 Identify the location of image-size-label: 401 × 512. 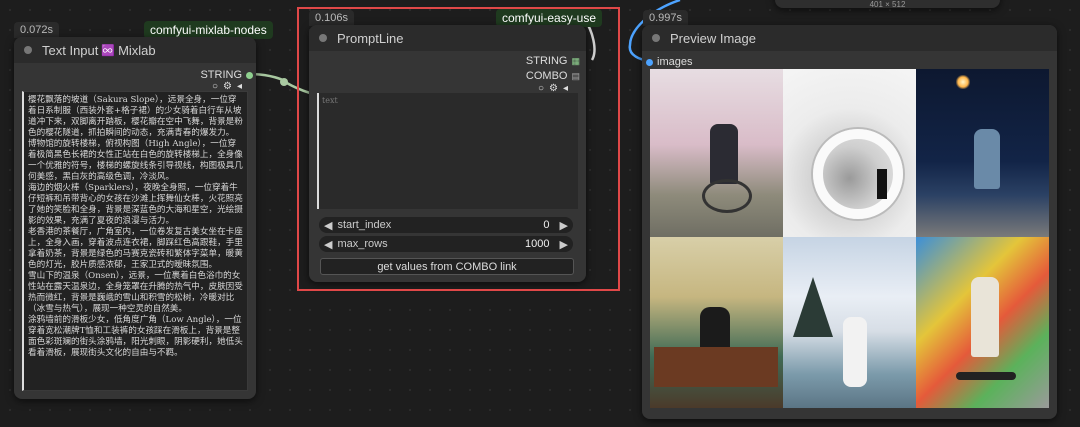
(887, 4).